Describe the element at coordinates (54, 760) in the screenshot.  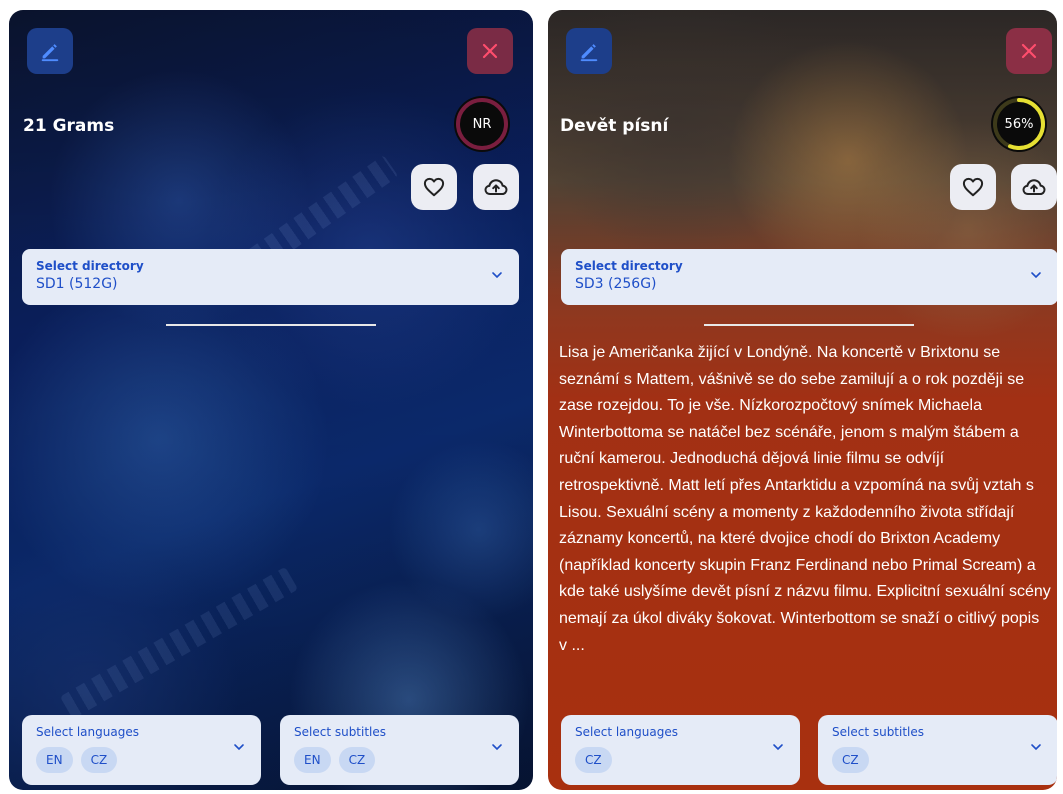
I see `language-chip: EN` at that location.